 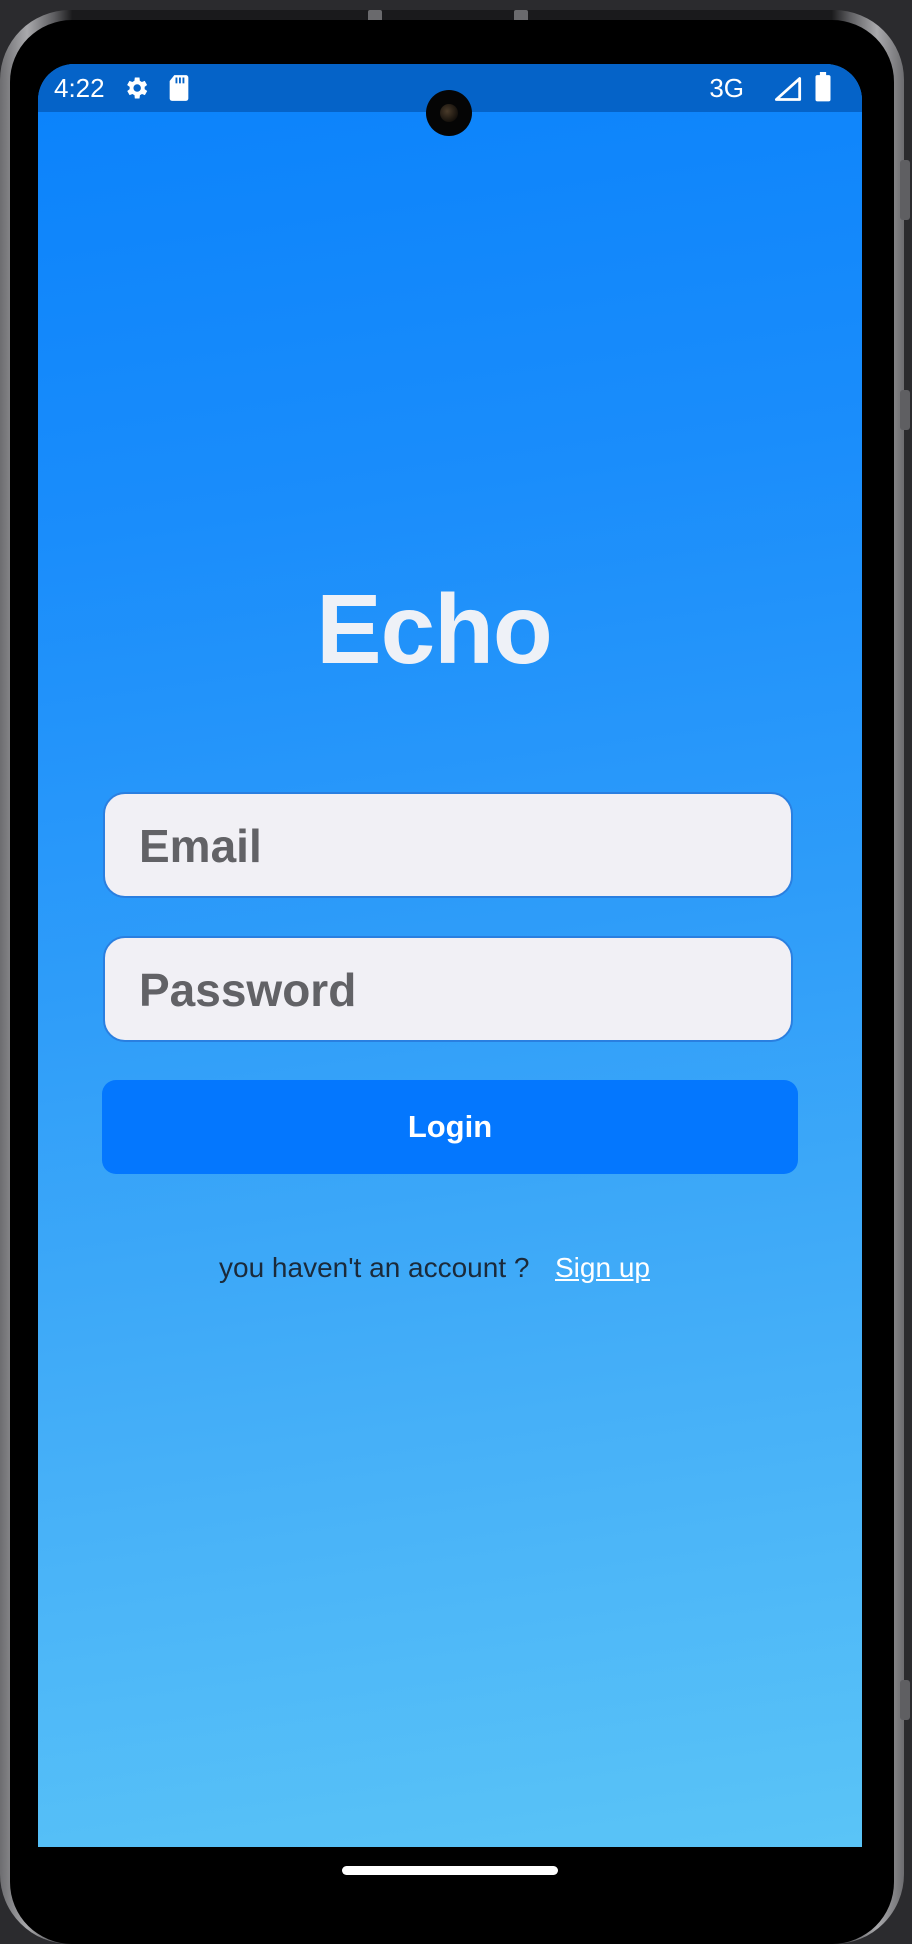 What do you see at coordinates (823, 89) in the screenshot?
I see `battery-icon` at bounding box center [823, 89].